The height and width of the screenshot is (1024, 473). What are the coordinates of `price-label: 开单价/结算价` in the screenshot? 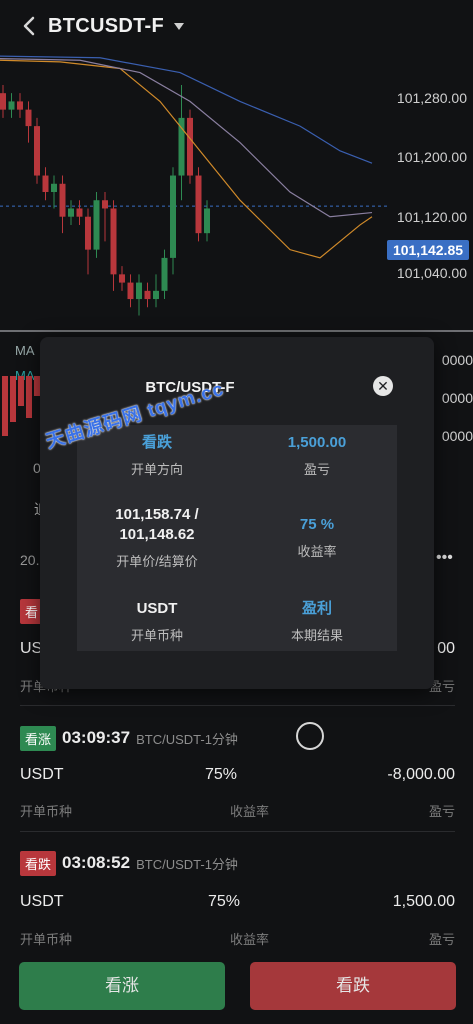 It's located at (157, 561).